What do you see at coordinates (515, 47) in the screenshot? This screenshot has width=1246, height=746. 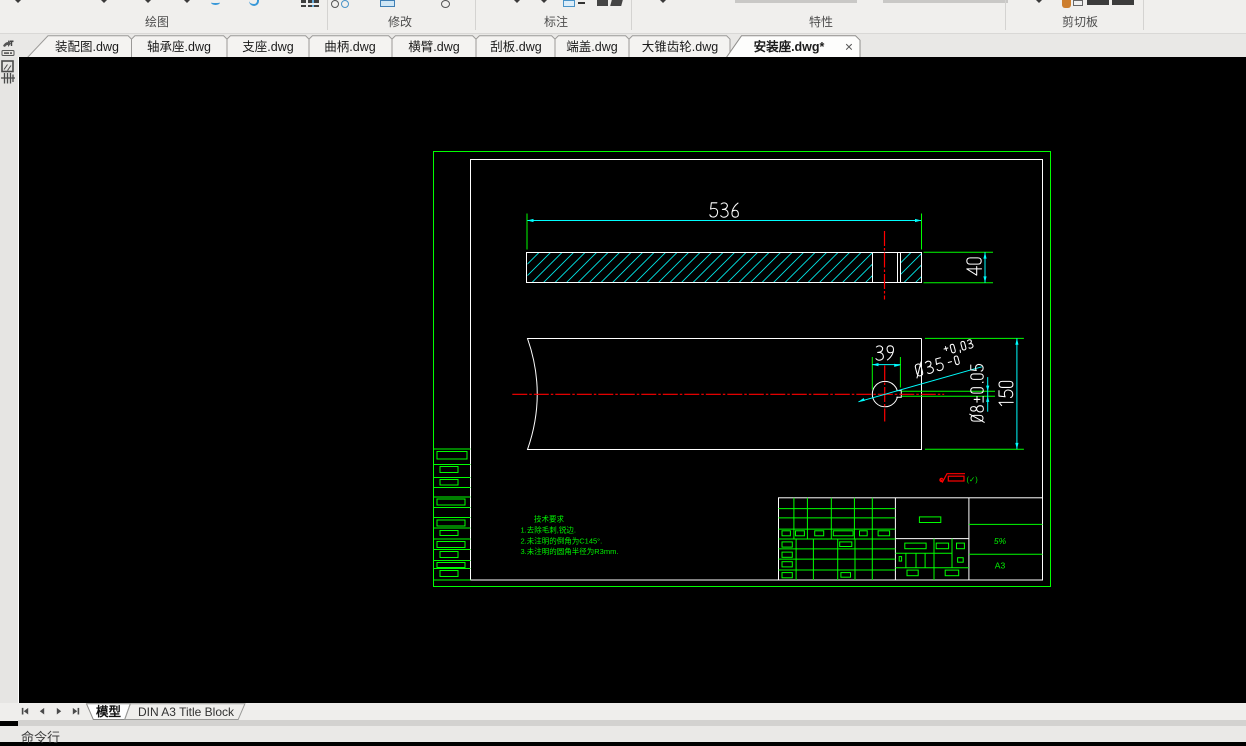 I see `svg-text: 刮板.dwg` at bounding box center [515, 47].